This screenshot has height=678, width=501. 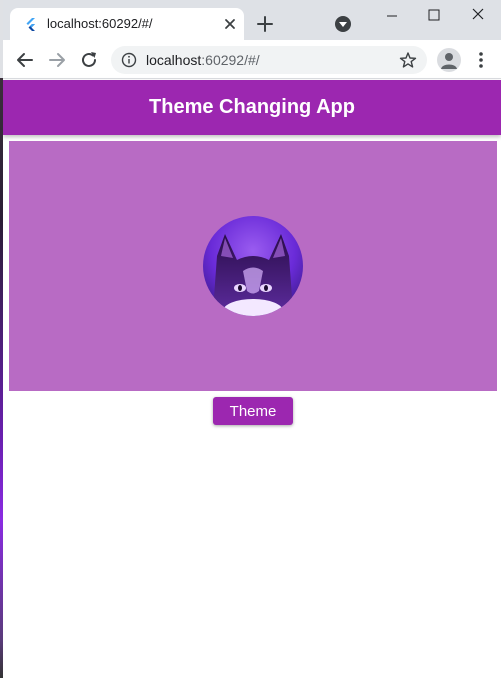 I want to click on star-icon, so click(x=408, y=60).